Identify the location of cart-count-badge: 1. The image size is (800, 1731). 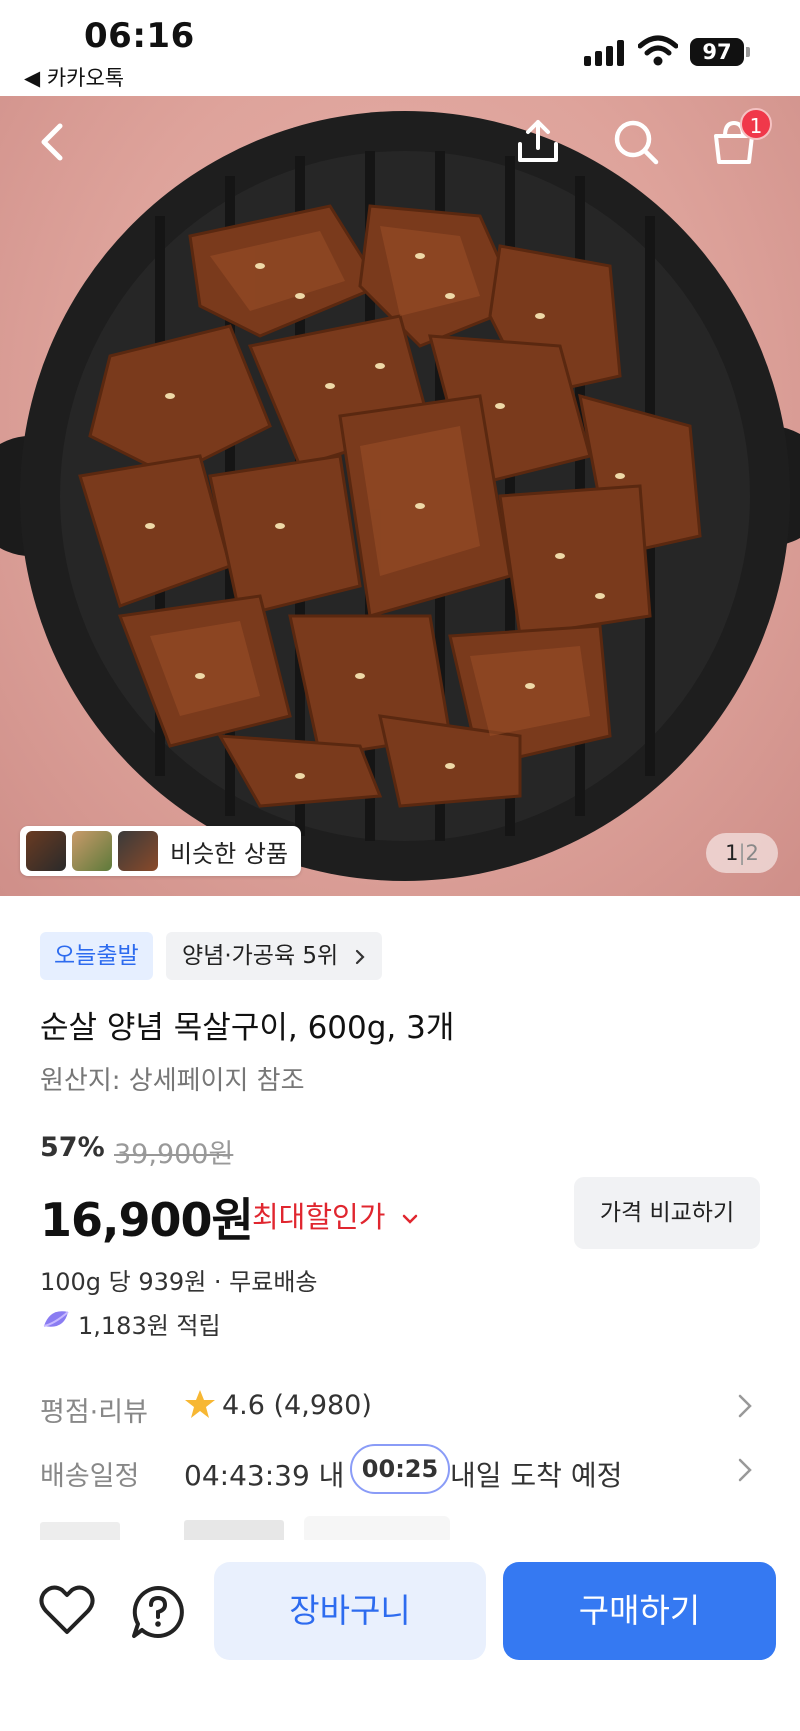
(756, 124).